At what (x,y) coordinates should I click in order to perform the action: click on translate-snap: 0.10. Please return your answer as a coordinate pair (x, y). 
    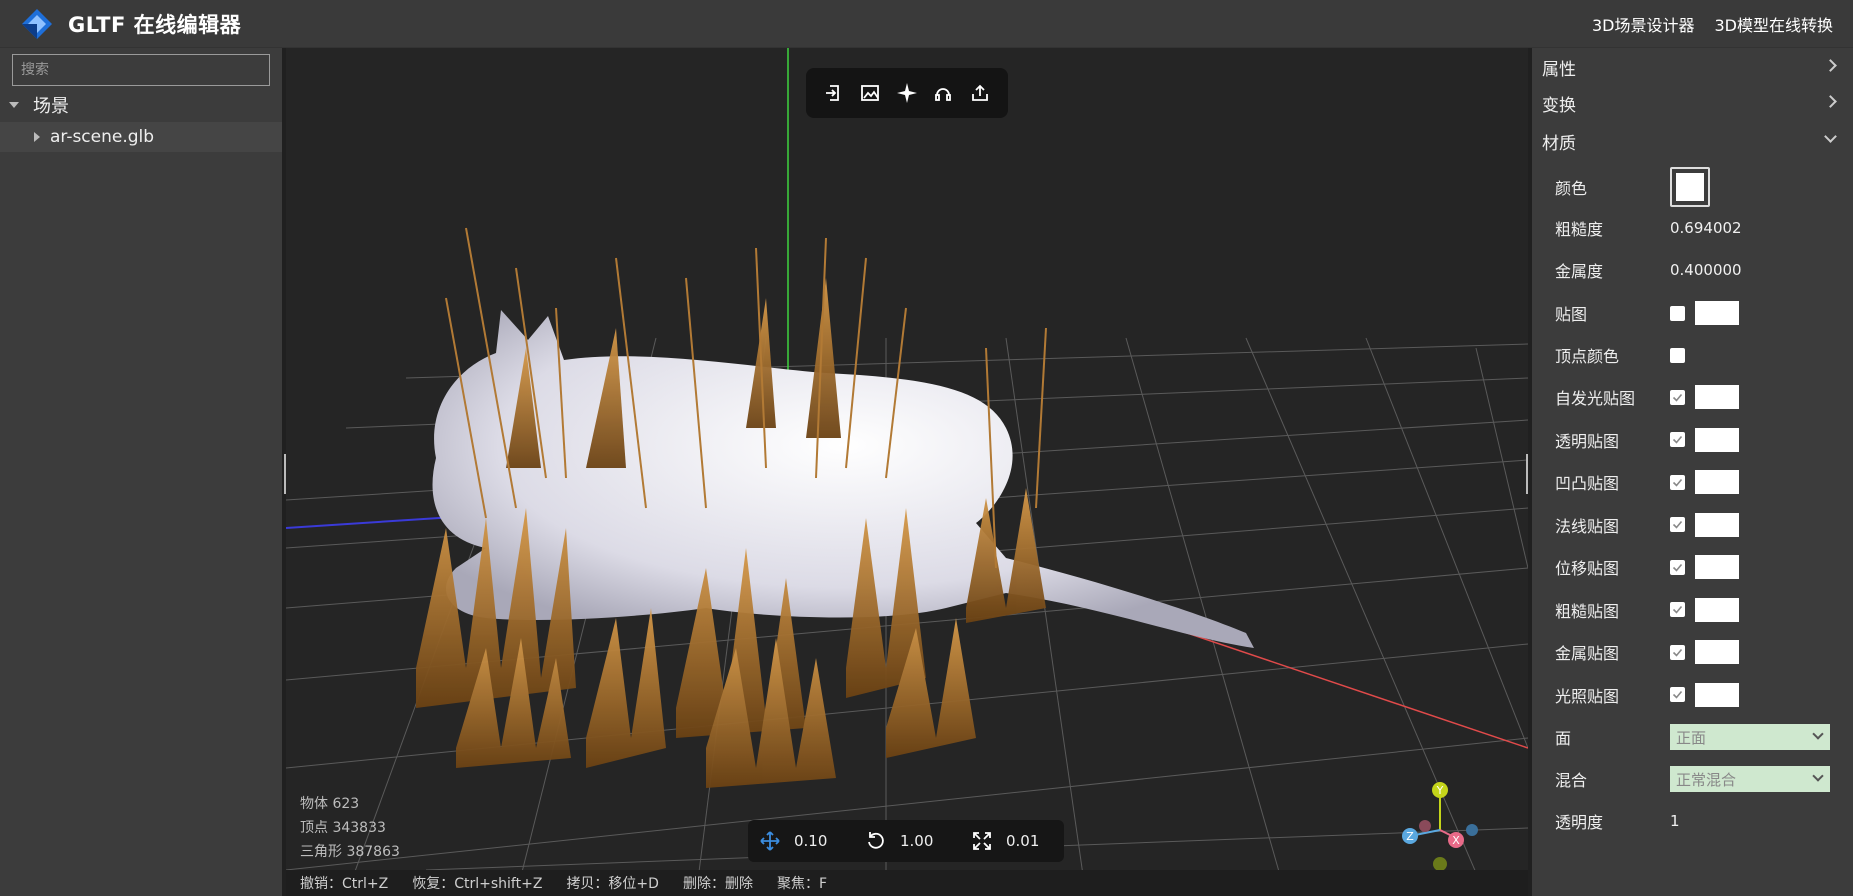
    Looking at the image, I should click on (805, 841).